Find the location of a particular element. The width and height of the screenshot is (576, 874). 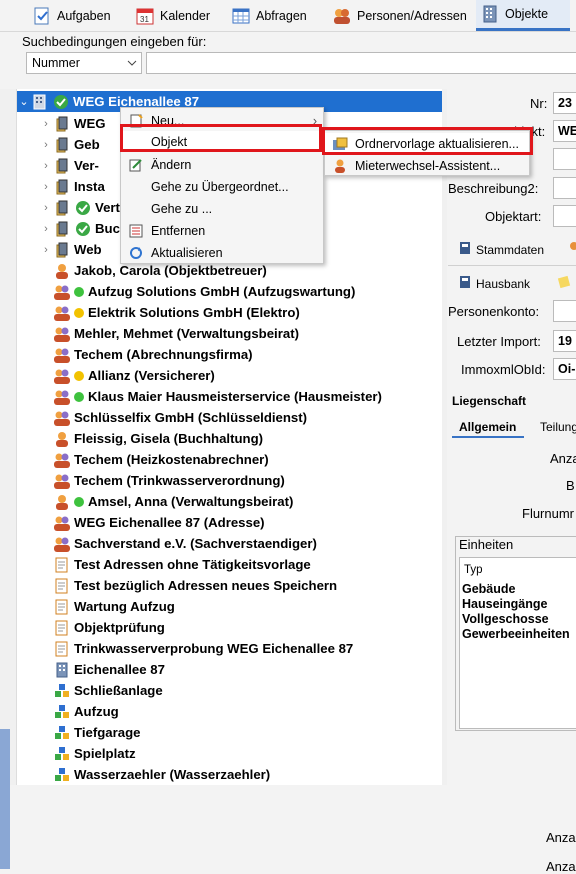

tab-personen: Personen/Adressen is located at coordinates (399, 15).